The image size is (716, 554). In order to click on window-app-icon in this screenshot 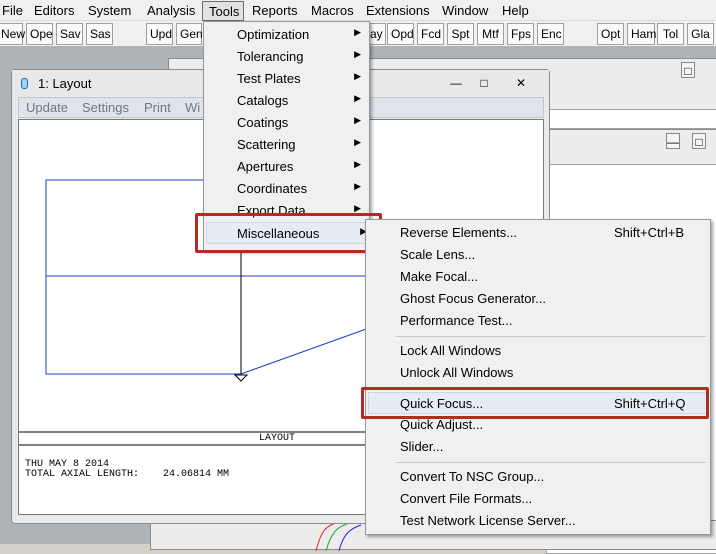, I will do `click(24, 83)`.